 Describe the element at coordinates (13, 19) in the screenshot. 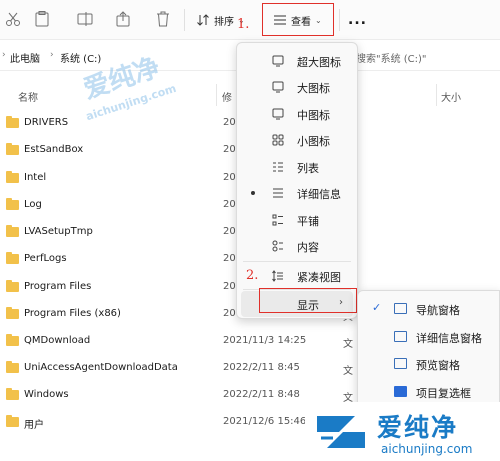

I see `cut-icon` at that location.